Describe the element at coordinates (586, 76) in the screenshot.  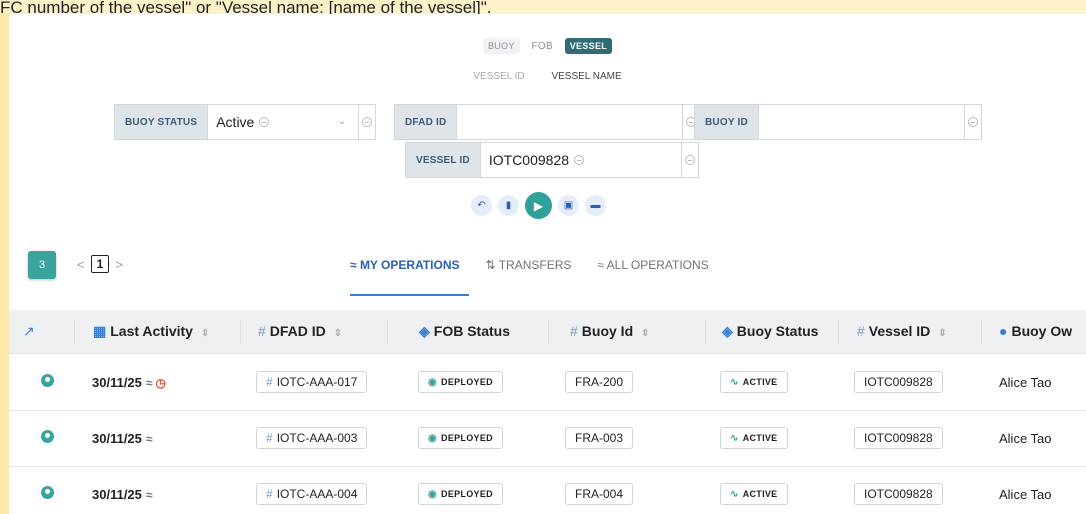
I see `tab-vessel-name: VESSEL NAME` at that location.